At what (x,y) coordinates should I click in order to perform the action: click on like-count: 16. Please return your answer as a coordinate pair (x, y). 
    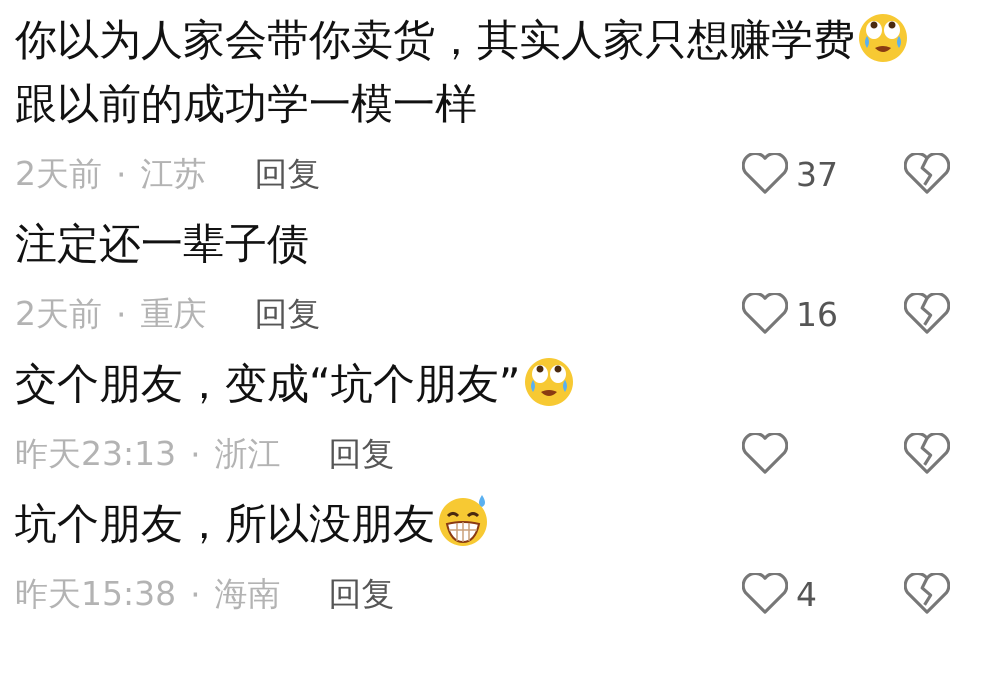
    Looking at the image, I should click on (817, 314).